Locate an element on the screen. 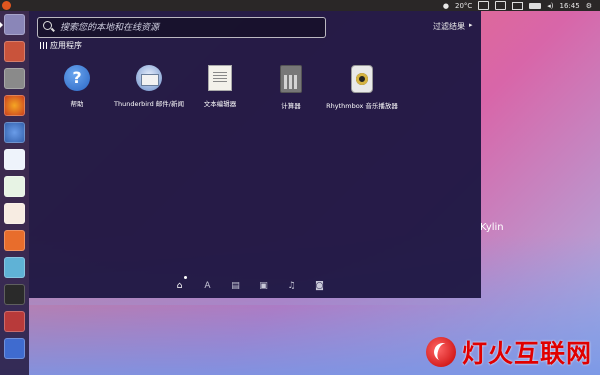 This screenshot has width=600, height=375. software-center-icon is located at coordinates (14, 240).